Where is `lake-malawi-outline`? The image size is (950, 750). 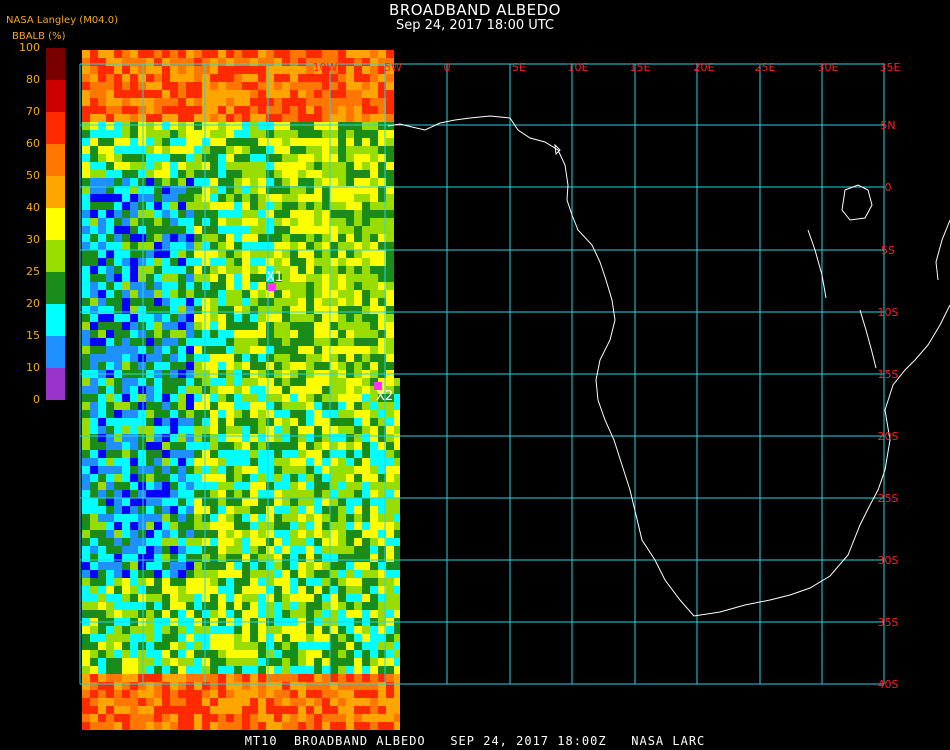 lake-malawi-outline is located at coordinates (868, 339).